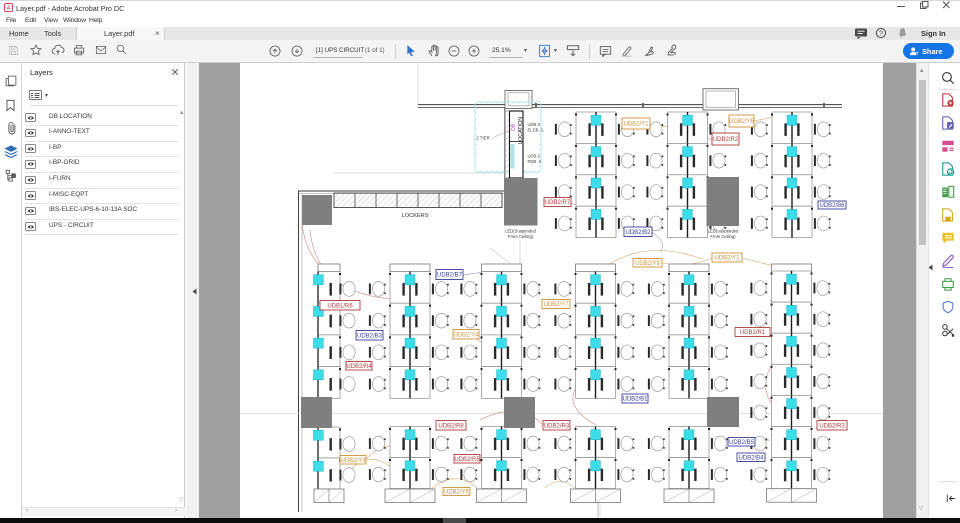  Describe the element at coordinates (514, 127) in the screenshot. I see `svg-text: DB` at that location.